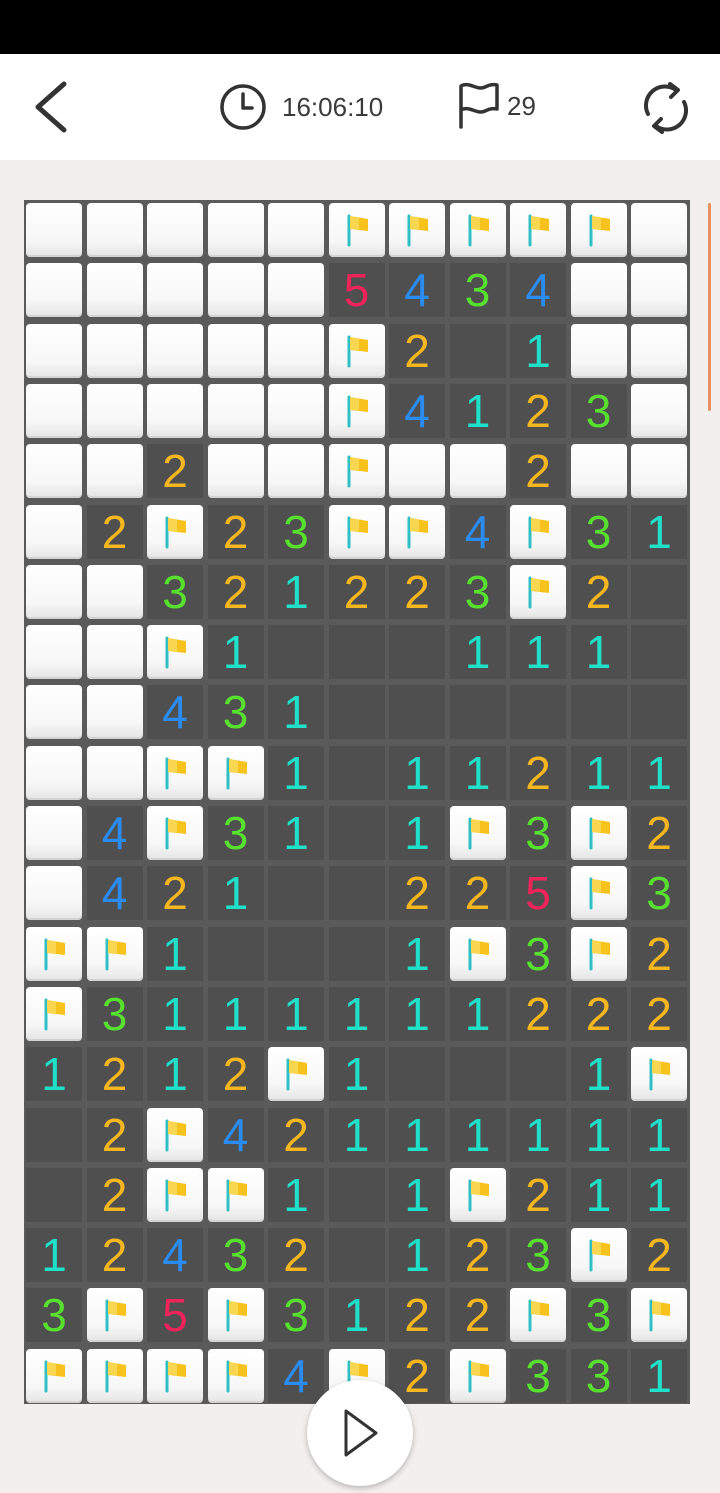 This screenshot has height=1493, width=720. What do you see at coordinates (659, 953) in the screenshot?
I see `number-cell: 2` at bounding box center [659, 953].